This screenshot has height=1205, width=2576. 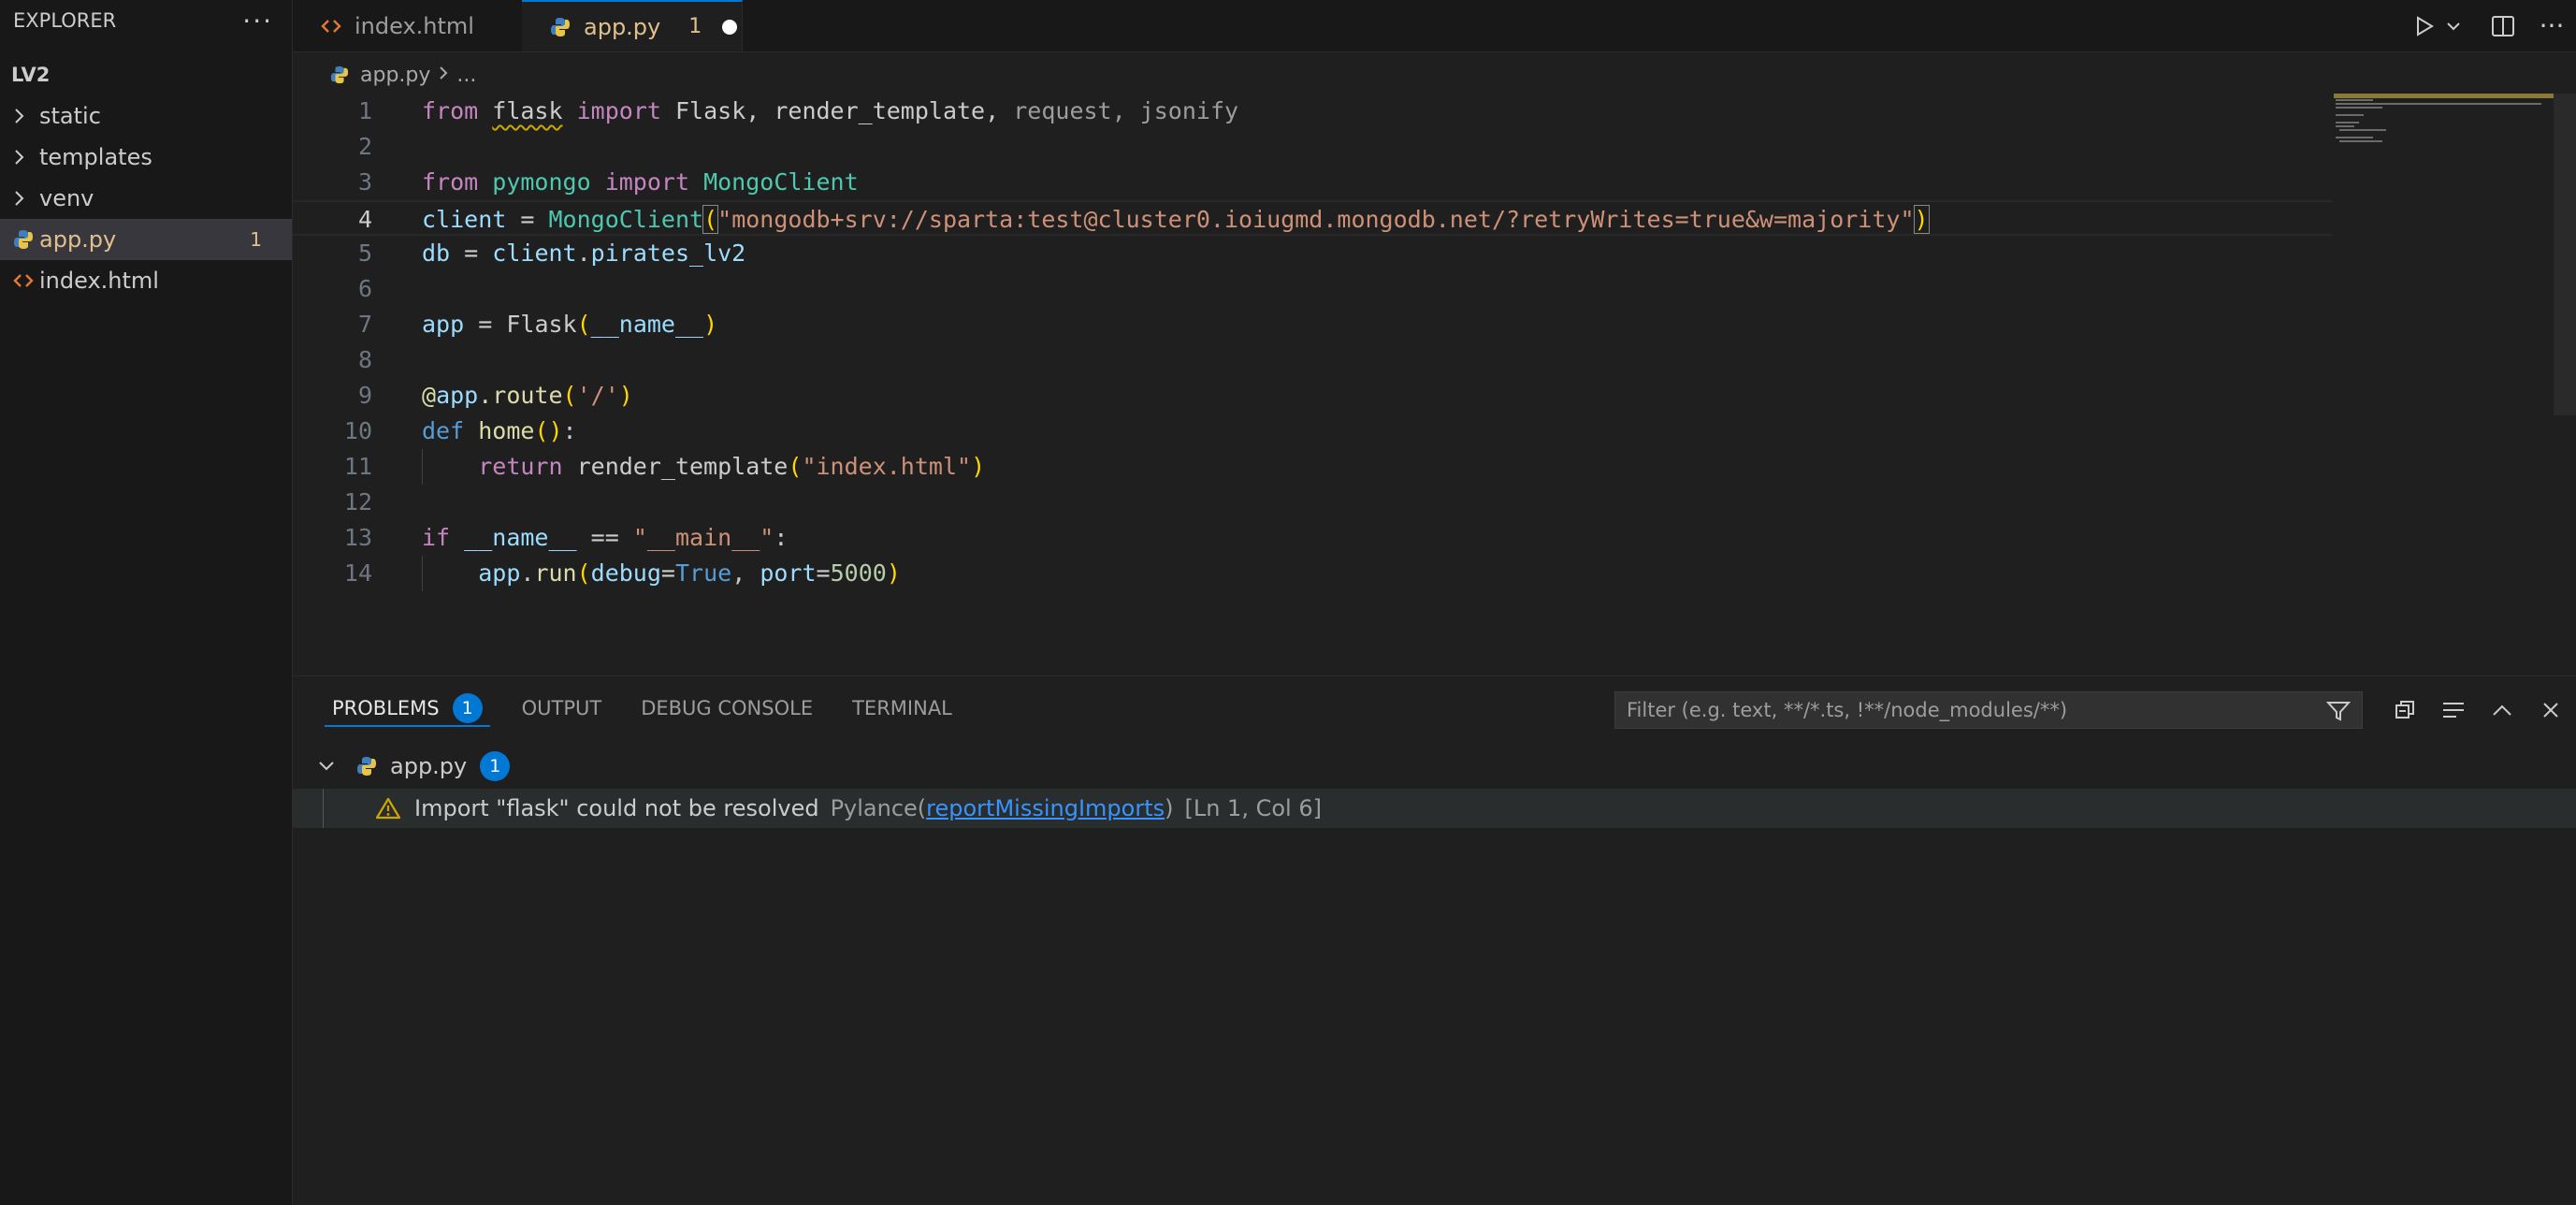 I want to click on code-line: 11 return render_template("index.html"), so click(x=1312, y=467).